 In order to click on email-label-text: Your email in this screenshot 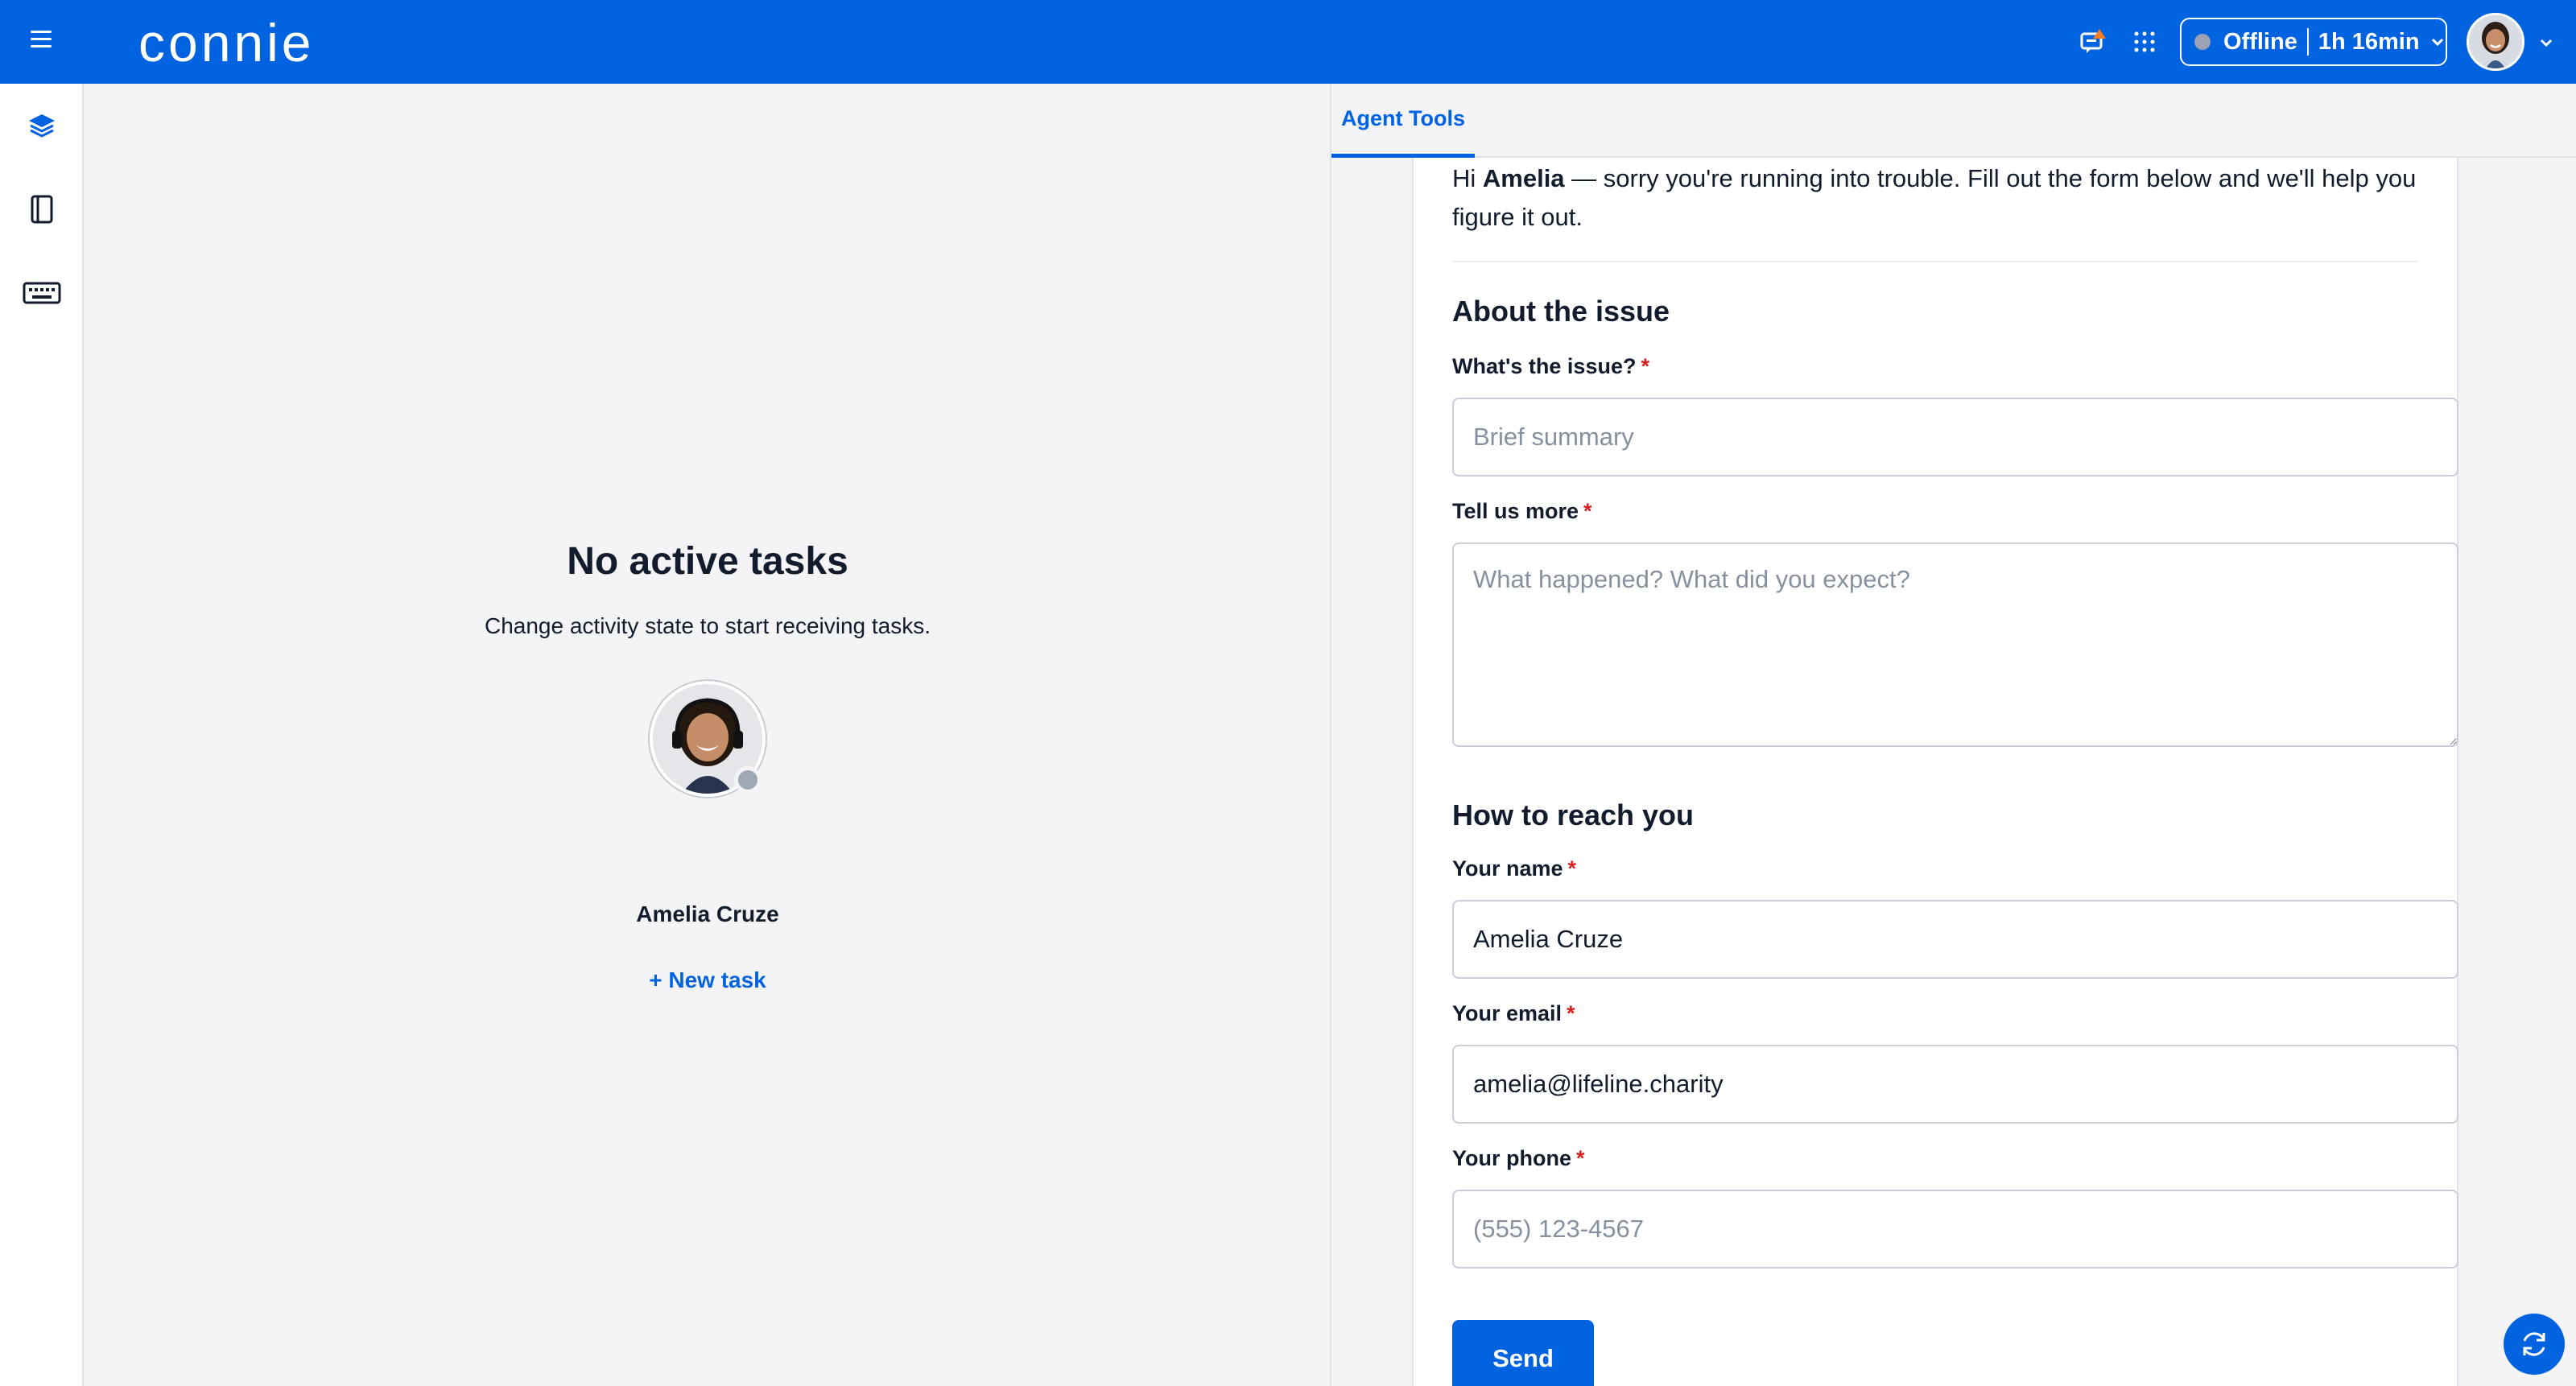, I will do `click(1507, 1013)`.